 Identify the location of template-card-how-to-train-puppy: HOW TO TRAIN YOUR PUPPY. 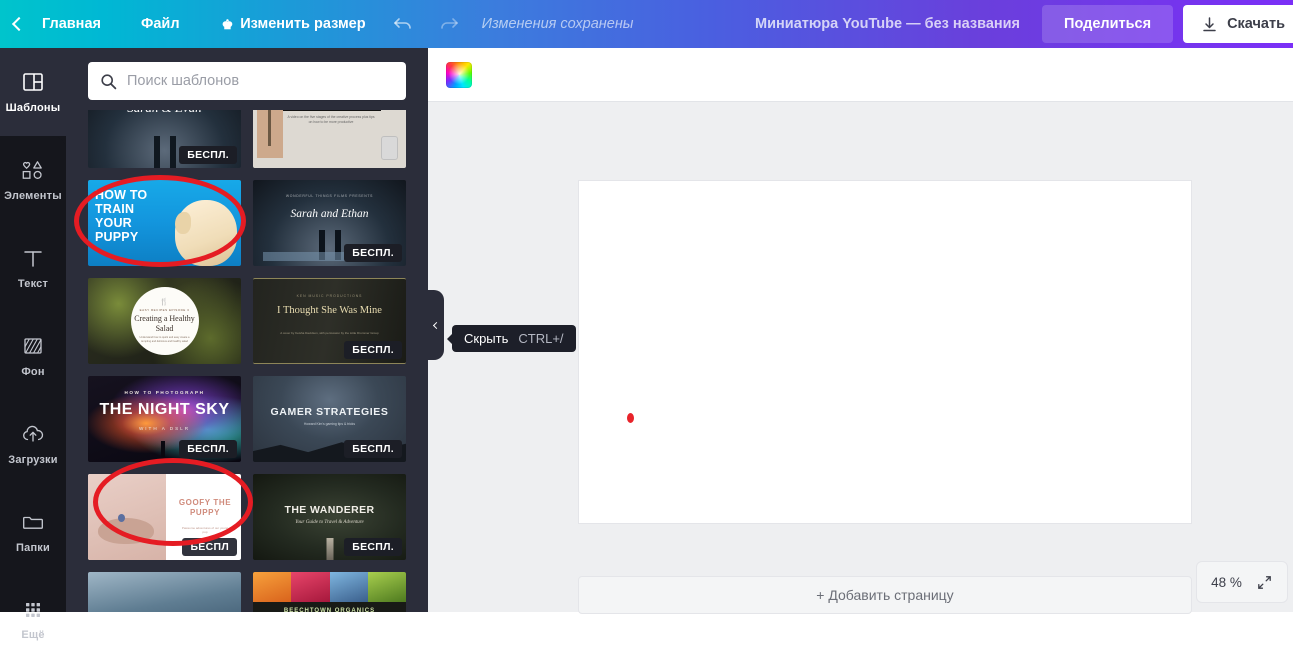
(164, 223).